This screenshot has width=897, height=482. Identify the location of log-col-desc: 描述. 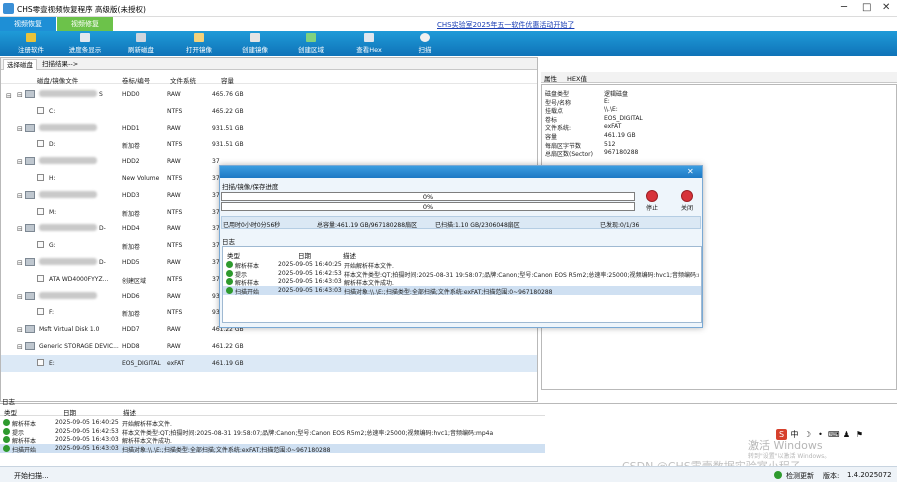
(129, 412).